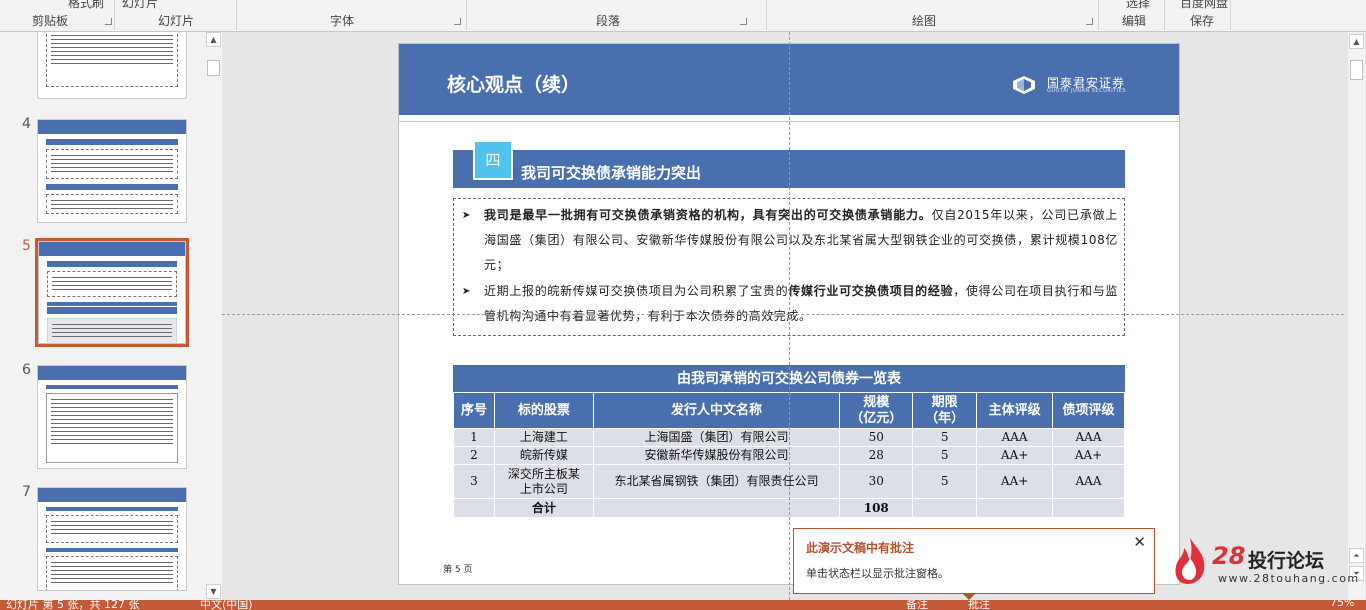  I want to click on thumbnail-scrollbar: ▲ ▼, so click(213, 316).